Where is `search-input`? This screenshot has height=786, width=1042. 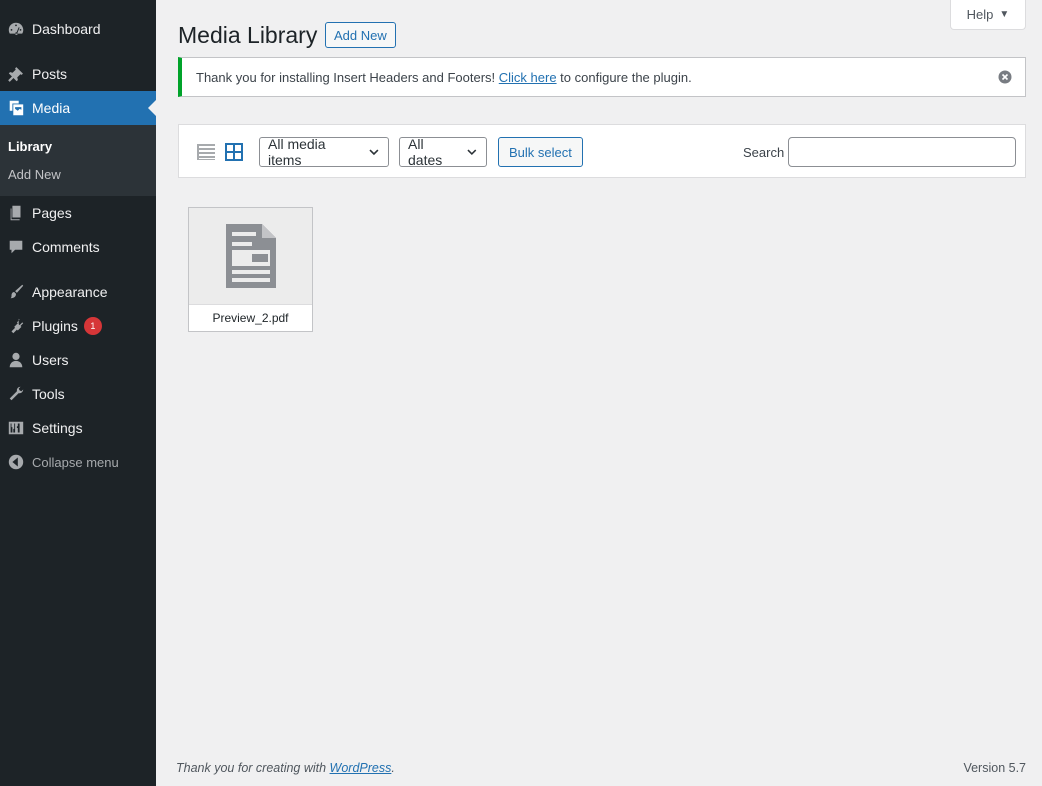
search-input is located at coordinates (902, 152).